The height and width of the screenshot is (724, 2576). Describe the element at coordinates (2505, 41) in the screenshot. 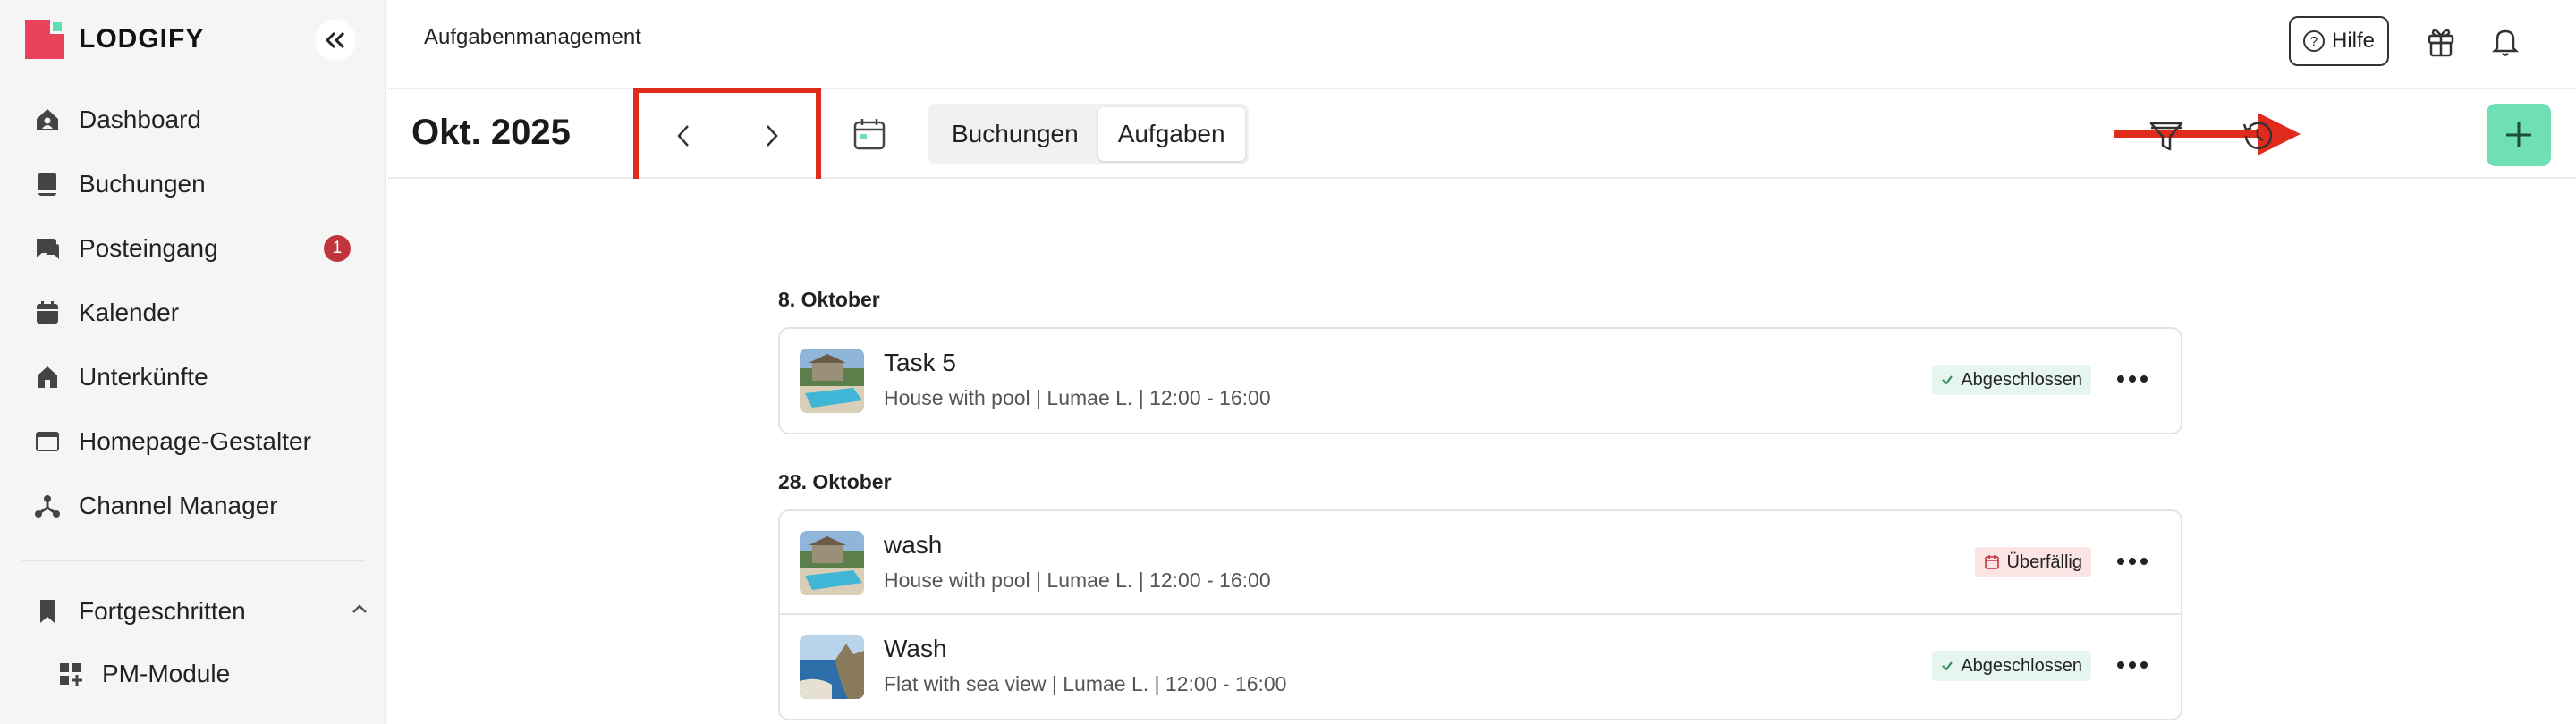

I see `bell-icon` at that location.